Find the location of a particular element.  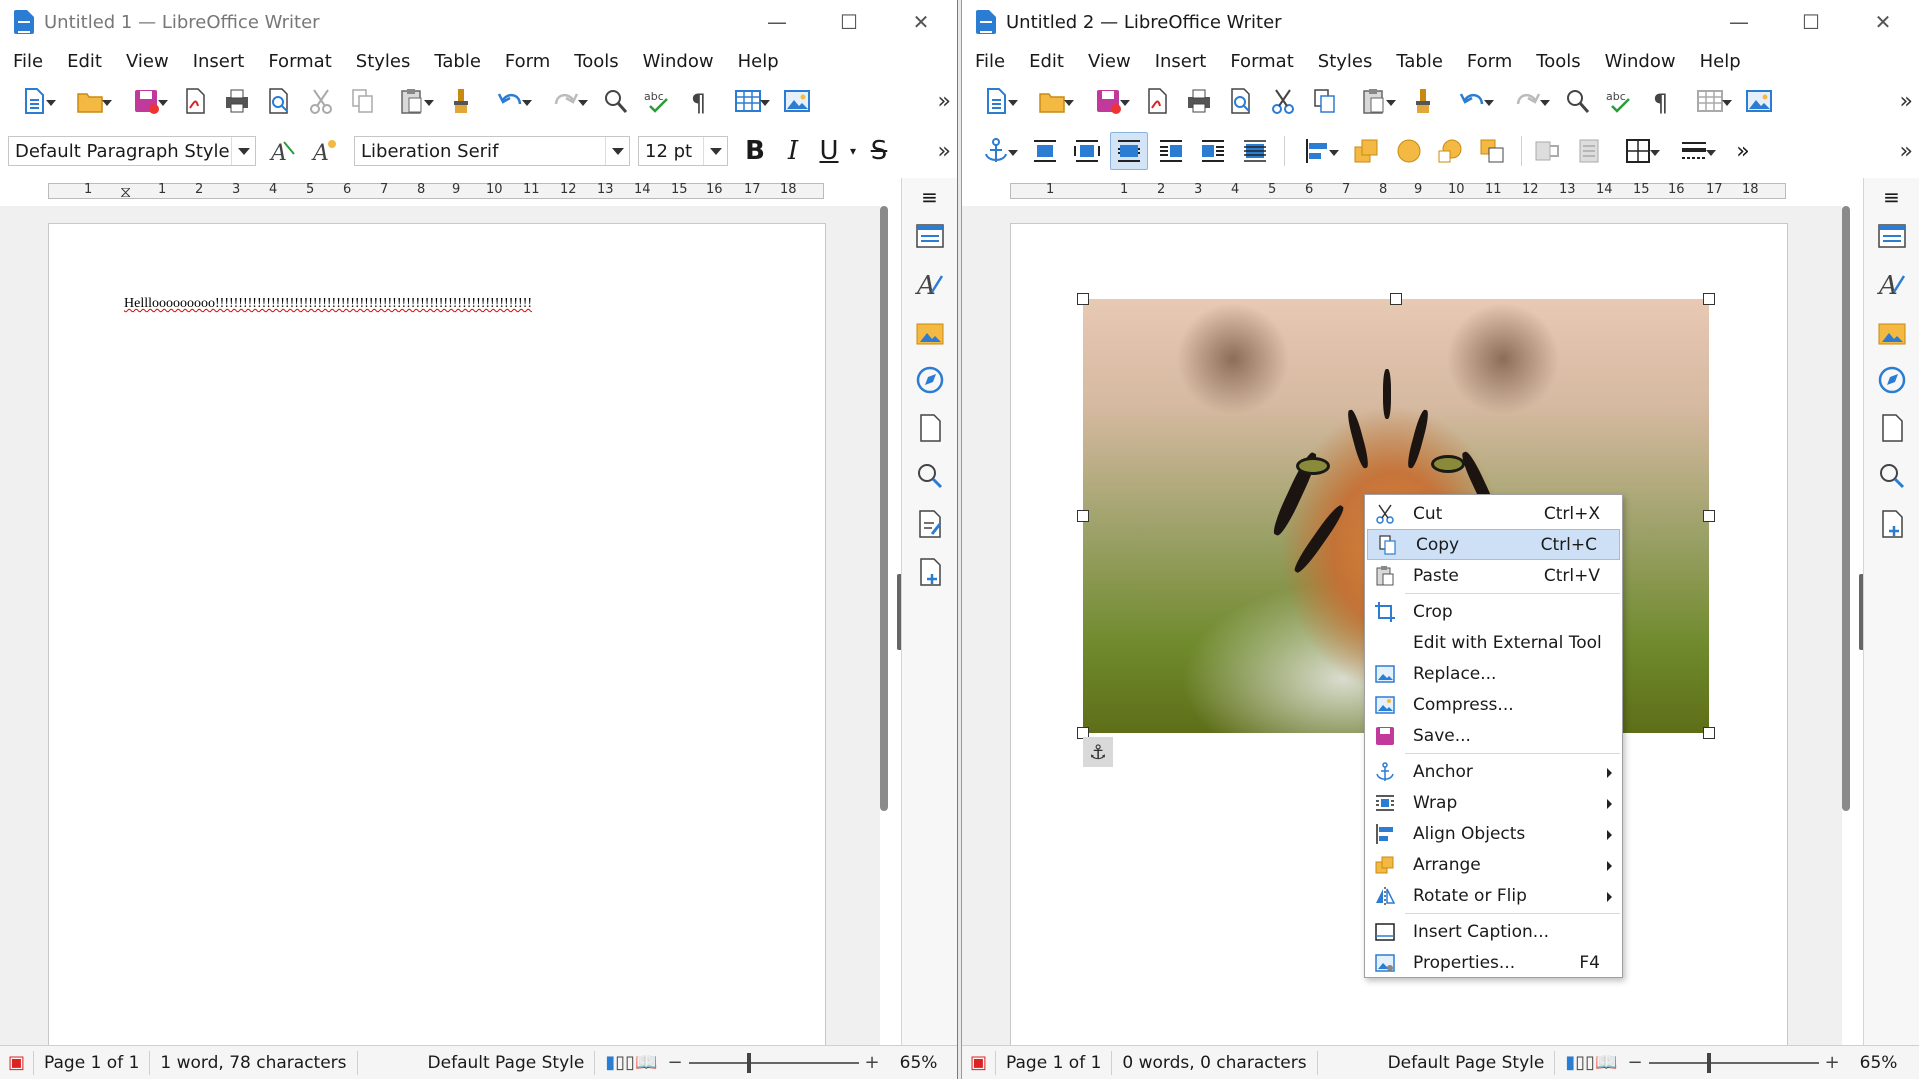

wrap-left-button is located at coordinates (1171, 151).